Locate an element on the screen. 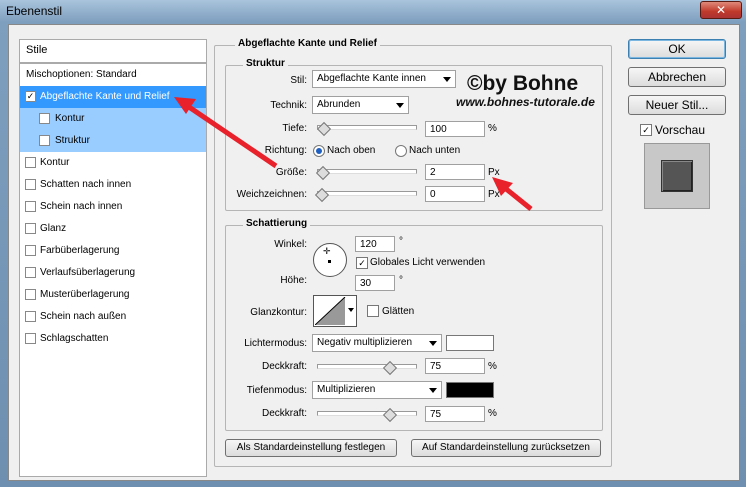  arrow-to-size-field is located at coordinates (512, 194).